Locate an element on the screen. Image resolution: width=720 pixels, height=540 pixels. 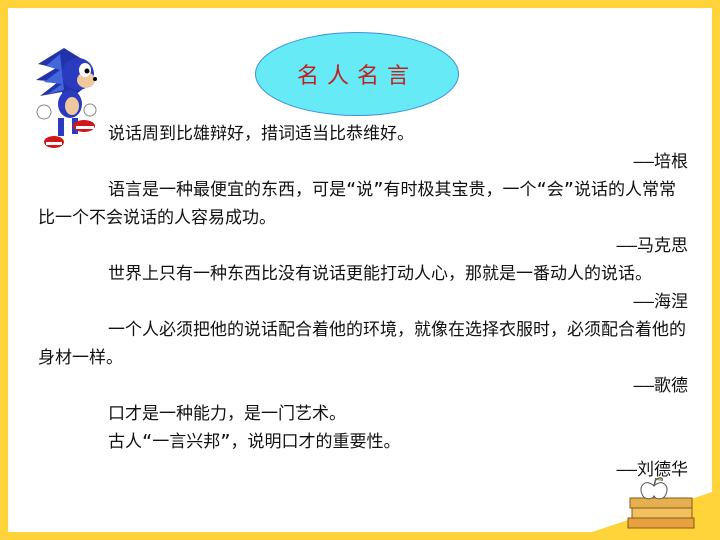
quote-3-text: 世界上只有一种东西比没有说话更能打动人心，那就是一番动人的说话。 is located at coordinates (380, 274).